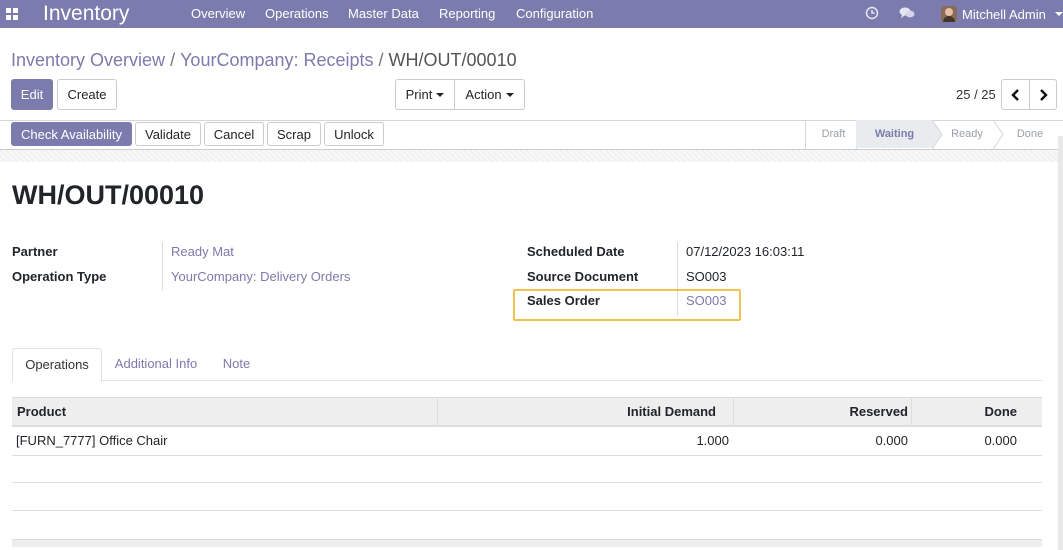  Describe the element at coordinates (467, 14) in the screenshot. I see `menu-reporting: Reporting` at that location.